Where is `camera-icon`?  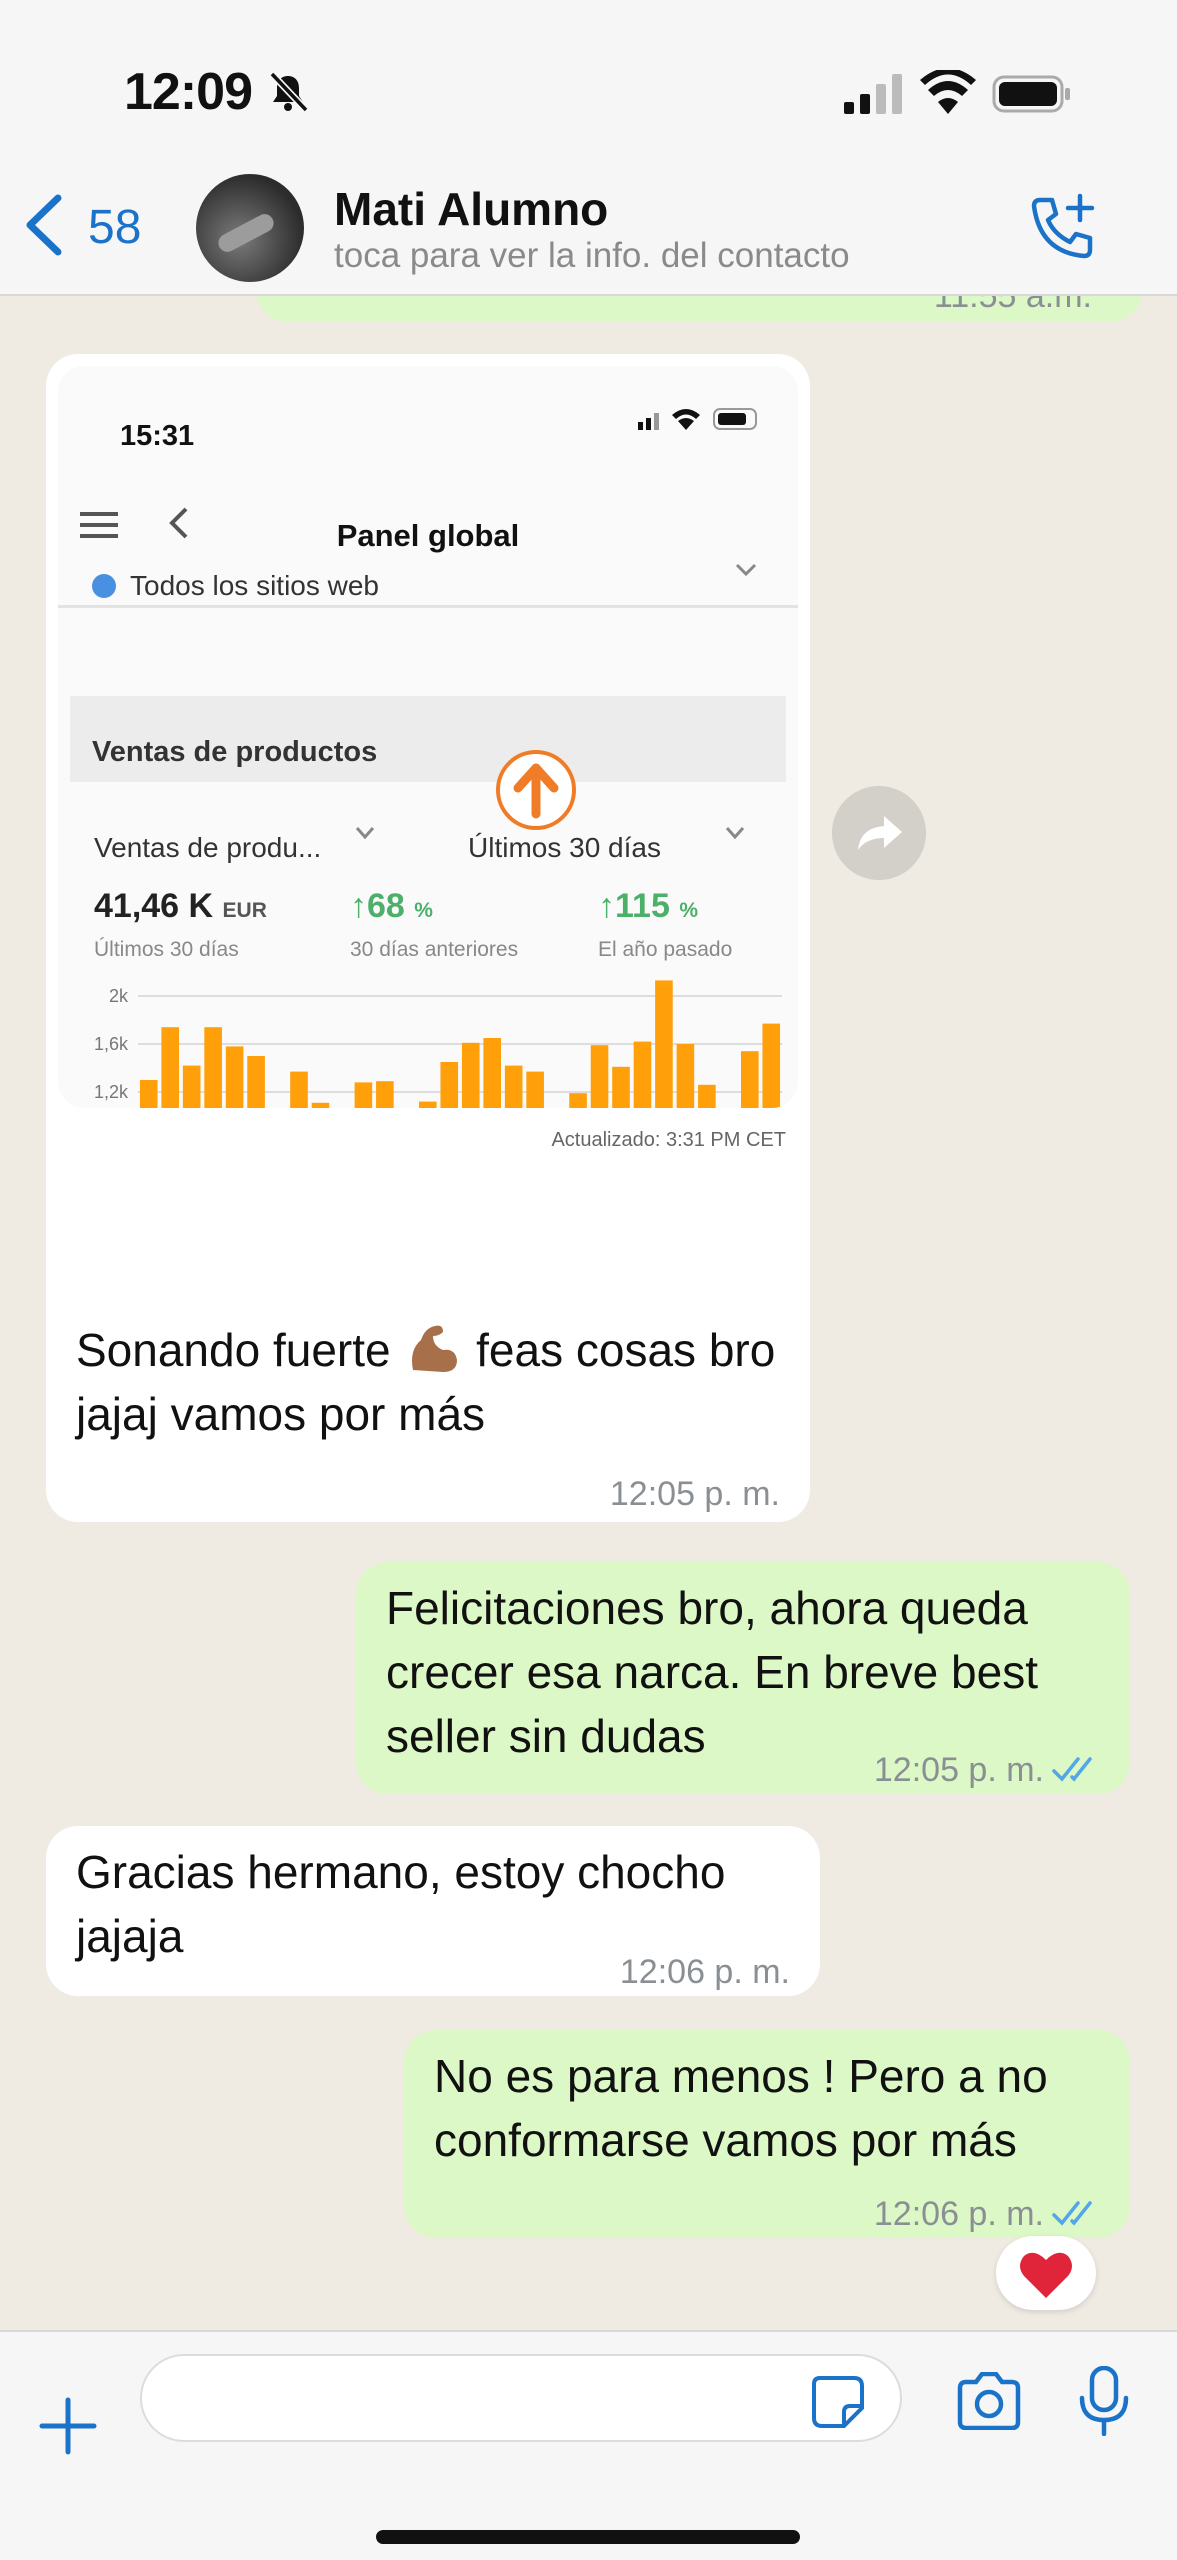 camera-icon is located at coordinates (989, 2401).